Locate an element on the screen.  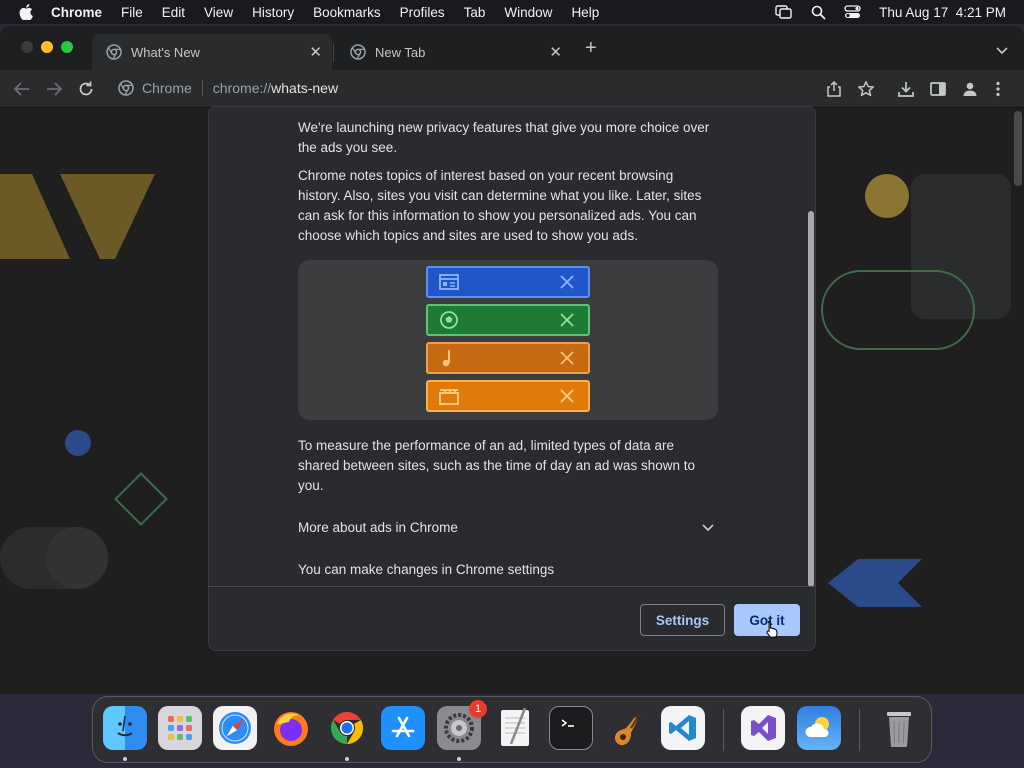
trash-icon is located at coordinates (899, 728).